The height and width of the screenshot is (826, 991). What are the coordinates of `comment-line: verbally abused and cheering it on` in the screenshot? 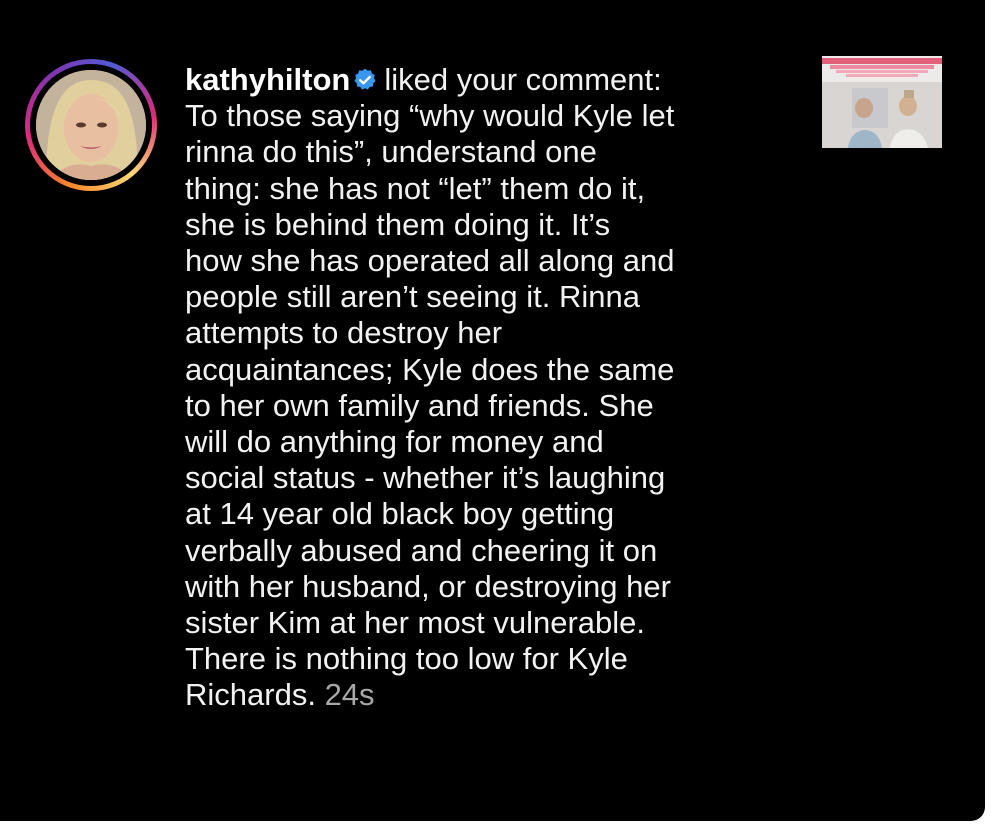 It's located at (421, 550).